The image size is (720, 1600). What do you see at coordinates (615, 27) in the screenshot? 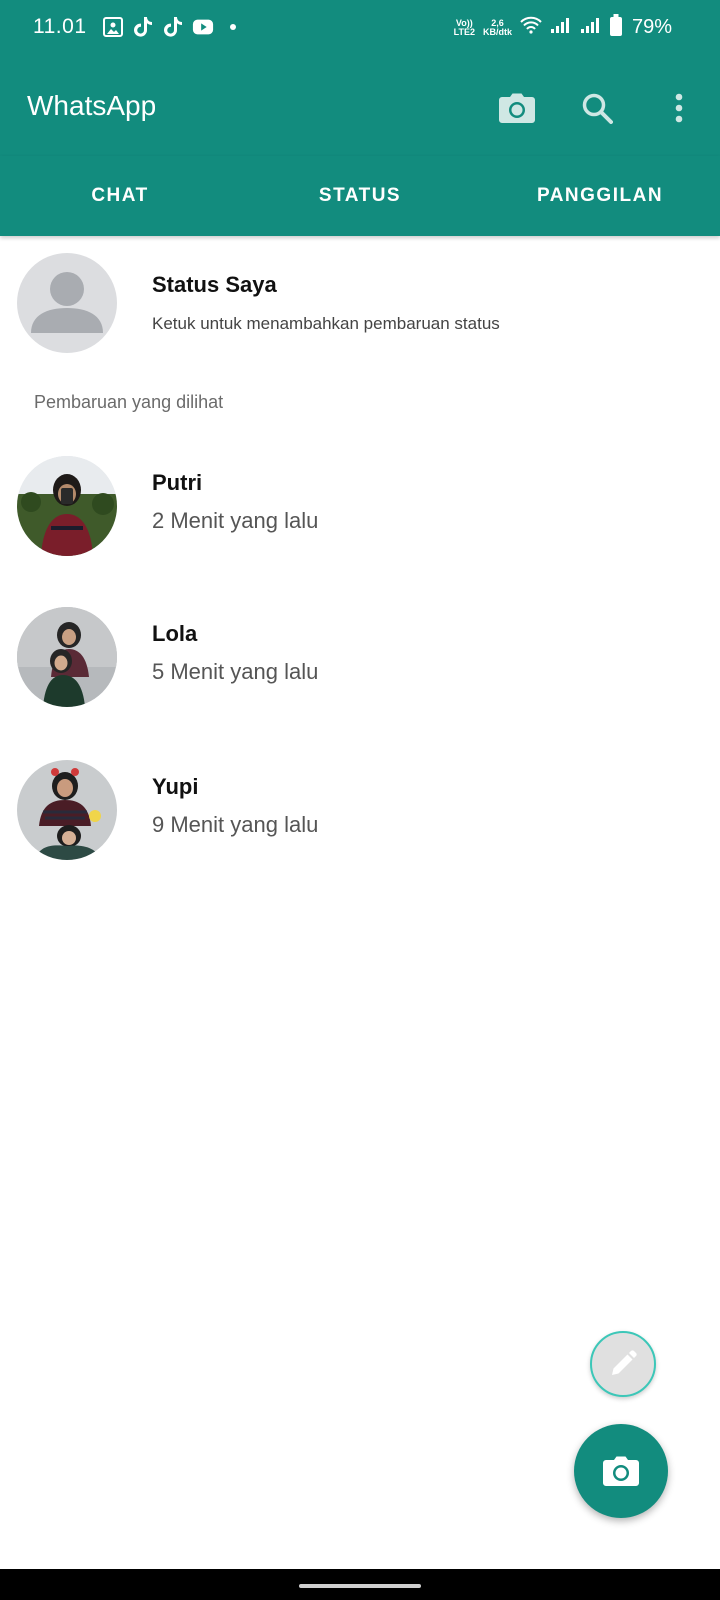
I see `battery-icon` at bounding box center [615, 27].